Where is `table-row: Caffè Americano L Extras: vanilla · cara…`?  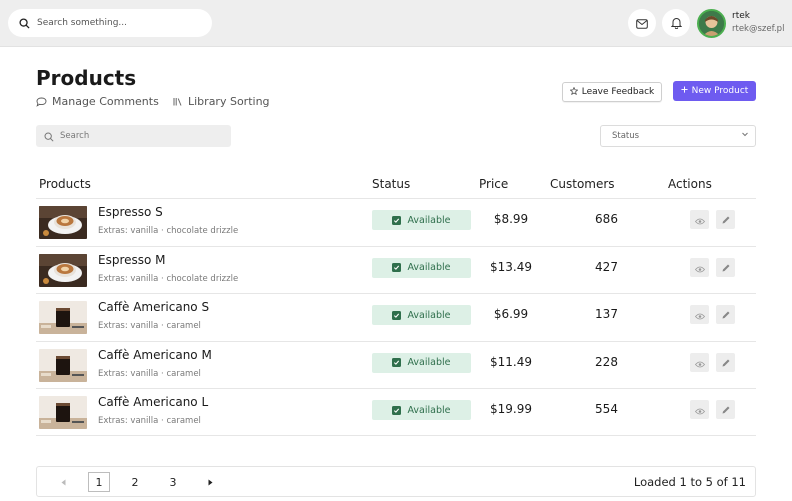 table-row: Caffè Americano L Extras: vanilla · cara… is located at coordinates (396, 412).